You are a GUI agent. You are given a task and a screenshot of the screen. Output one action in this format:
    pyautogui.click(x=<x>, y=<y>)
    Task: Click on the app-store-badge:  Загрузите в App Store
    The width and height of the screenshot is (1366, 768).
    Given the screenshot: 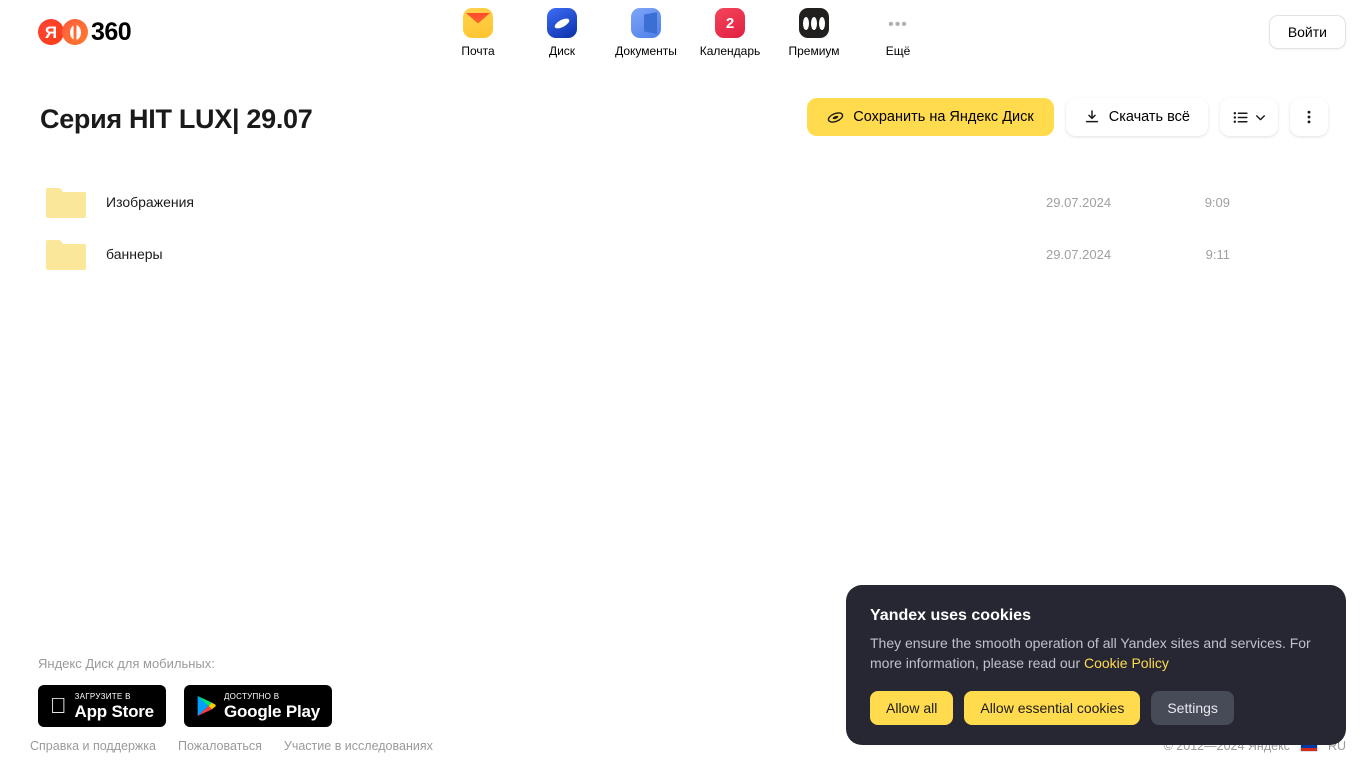 What is the action you would take?
    pyautogui.click(x=102, y=706)
    